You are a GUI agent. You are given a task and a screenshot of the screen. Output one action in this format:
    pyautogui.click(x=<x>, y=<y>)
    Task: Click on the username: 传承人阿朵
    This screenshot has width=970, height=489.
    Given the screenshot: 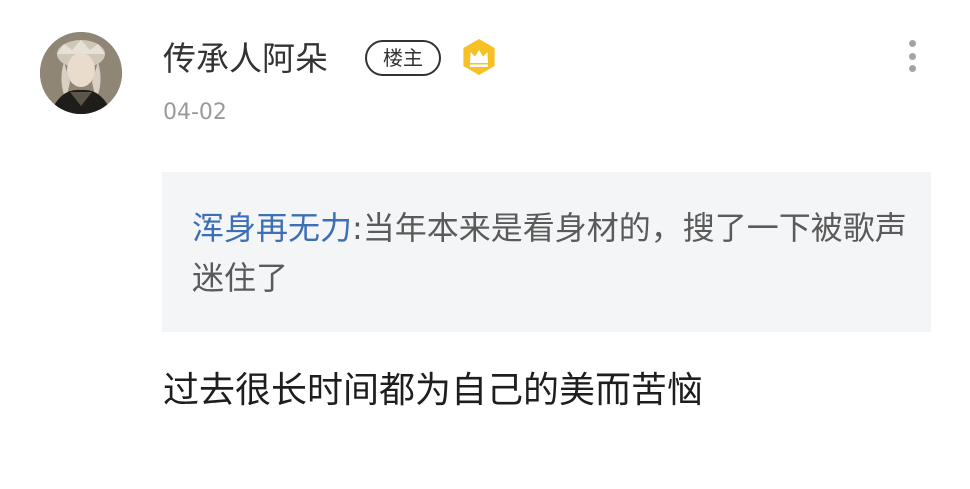 What is the action you would take?
    pyautogui.click(x=245, y=59)
    